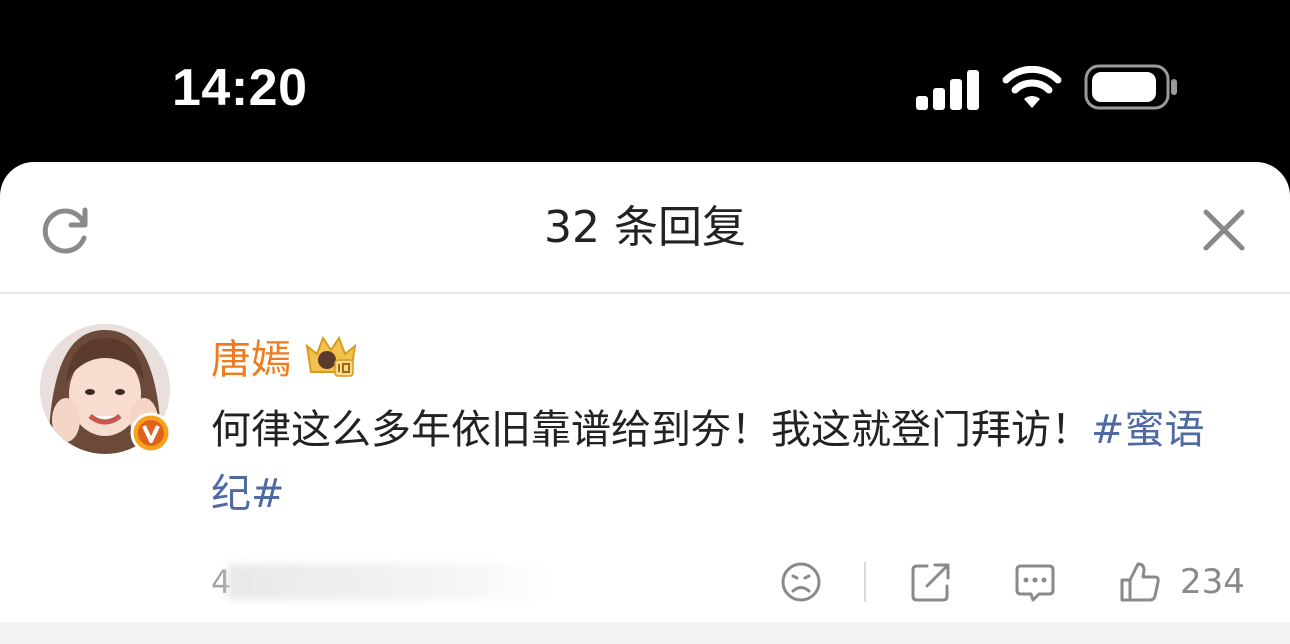 Image resolution: width=1290 pixels, height=644 pixels. What do you see at coordinates (1212, 582) in the screenshot?
I see `like-count: 234` at bounding box center [1212, 582].